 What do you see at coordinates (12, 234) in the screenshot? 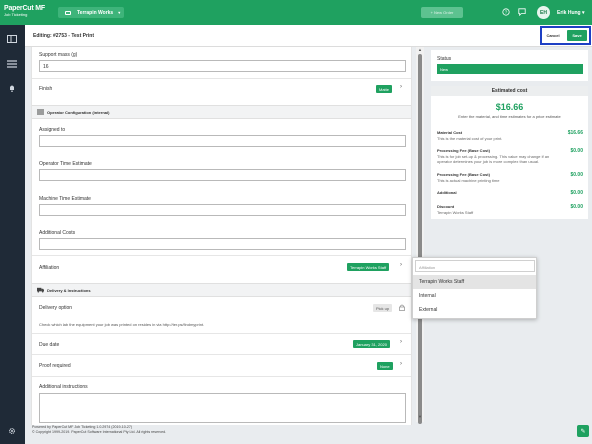
I see `sidebar` at bounding box center [12, 234].